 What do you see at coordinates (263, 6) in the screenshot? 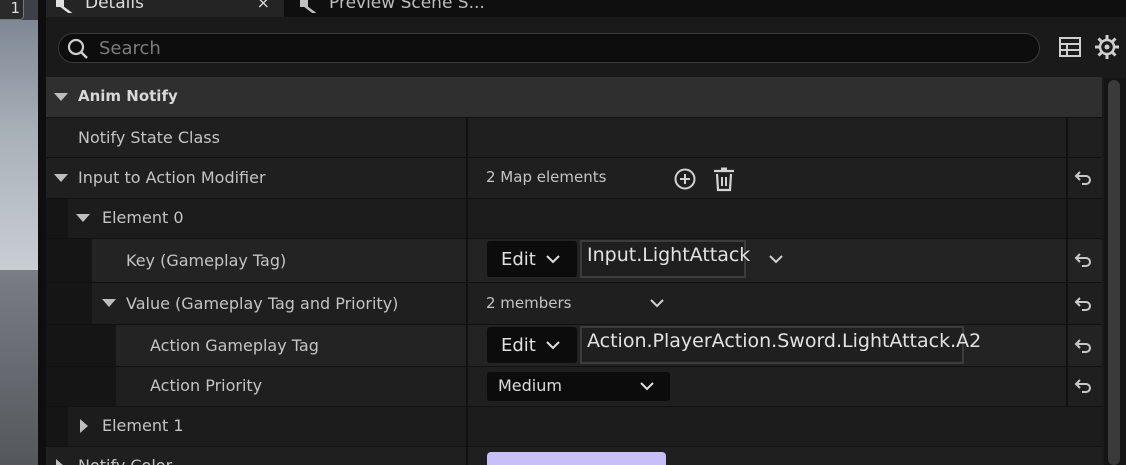
I see `close-icon: ×` at bounding box center [263, 6].